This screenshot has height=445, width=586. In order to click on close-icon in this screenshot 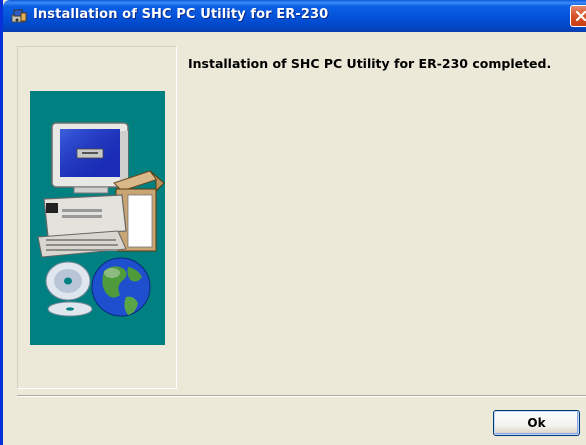, I will do `click(580, 16)`.